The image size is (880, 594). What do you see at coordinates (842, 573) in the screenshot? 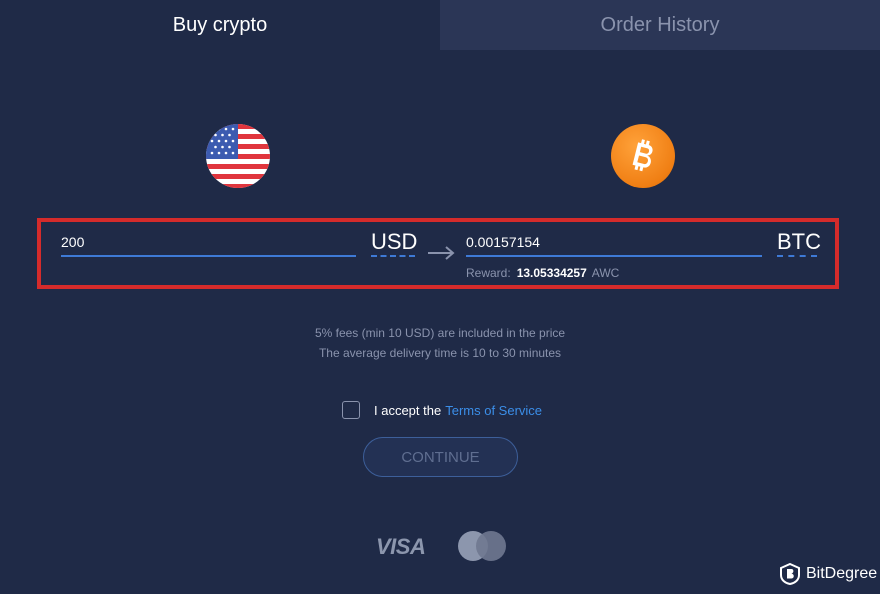
I see `bitdegree-text: BitDegree` at bounding box center [842, 573].